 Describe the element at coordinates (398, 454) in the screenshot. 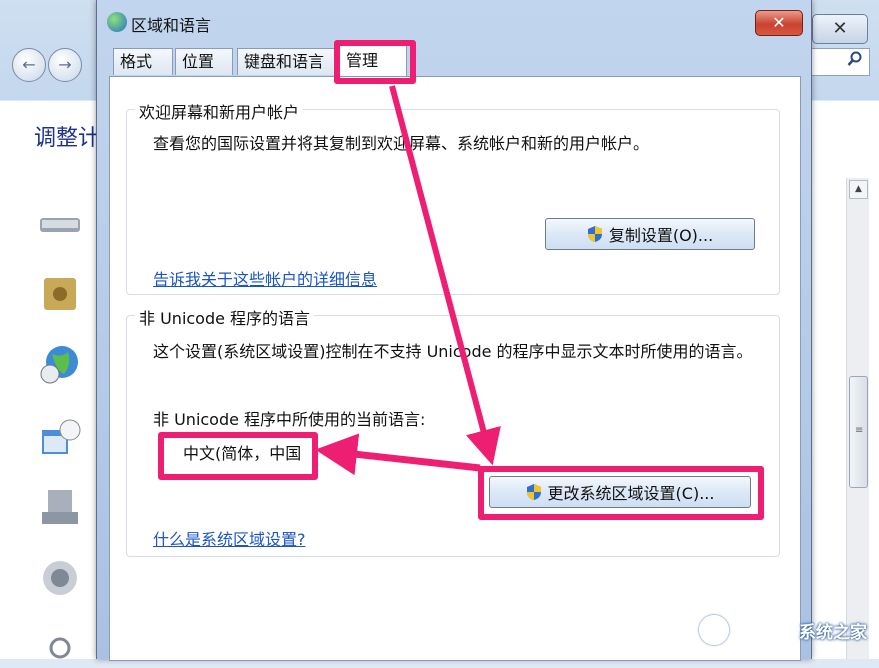

I see `arrow-button-to-language` at that location.